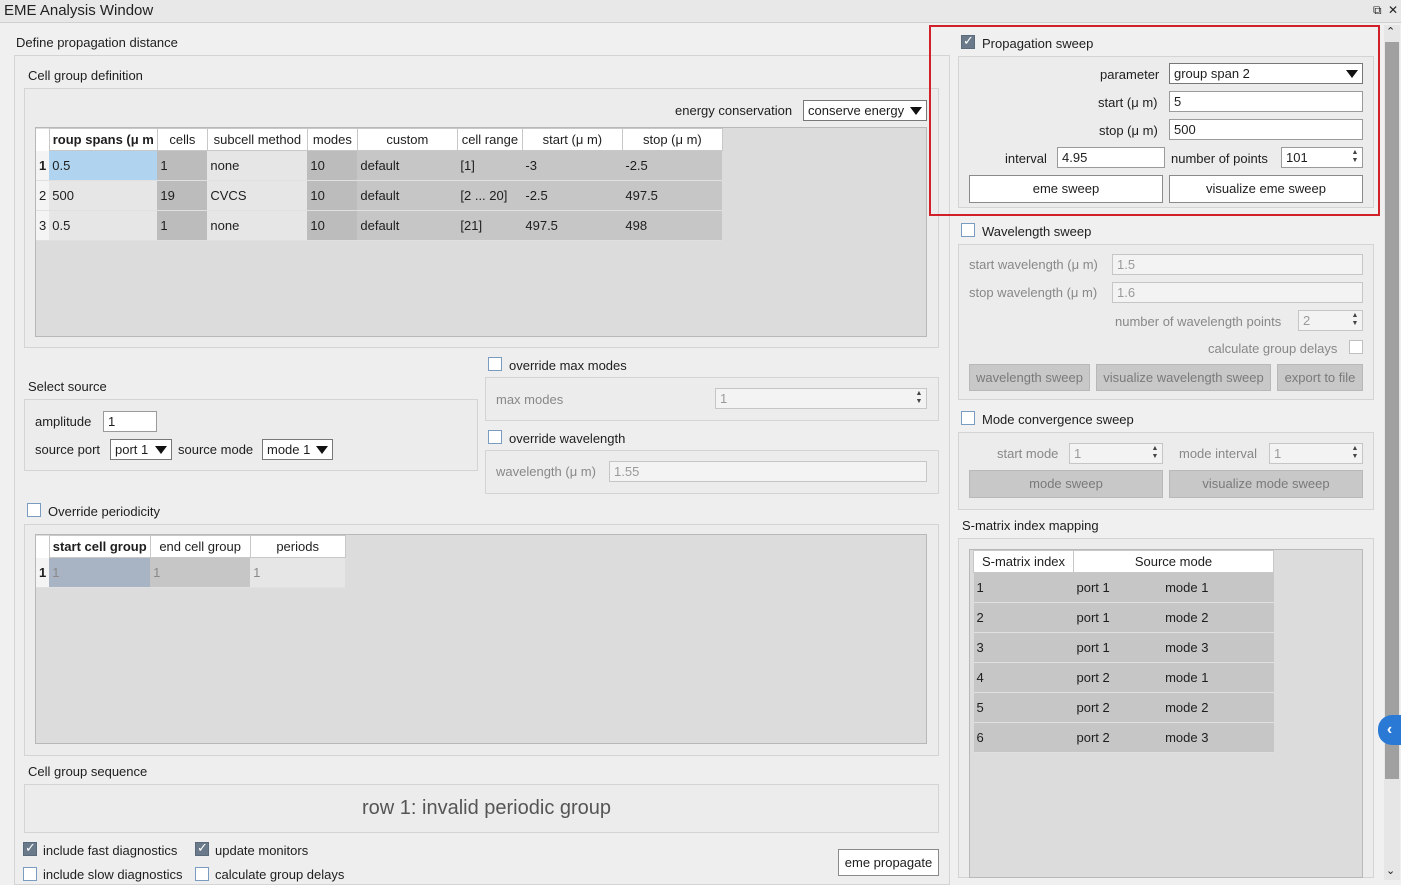  Describe the element at coordinates (1393, 10) in the screenshot. I see `close-icon: ✕` at that location.